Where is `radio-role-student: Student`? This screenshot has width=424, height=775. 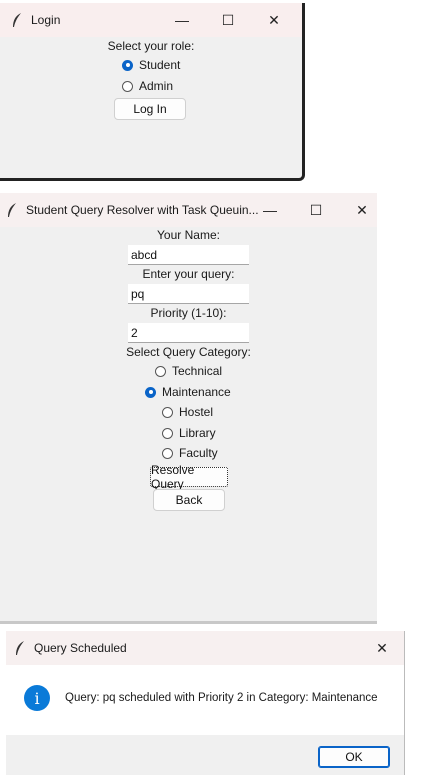
radio-role-student: Student is located at coordinates (151, 65).